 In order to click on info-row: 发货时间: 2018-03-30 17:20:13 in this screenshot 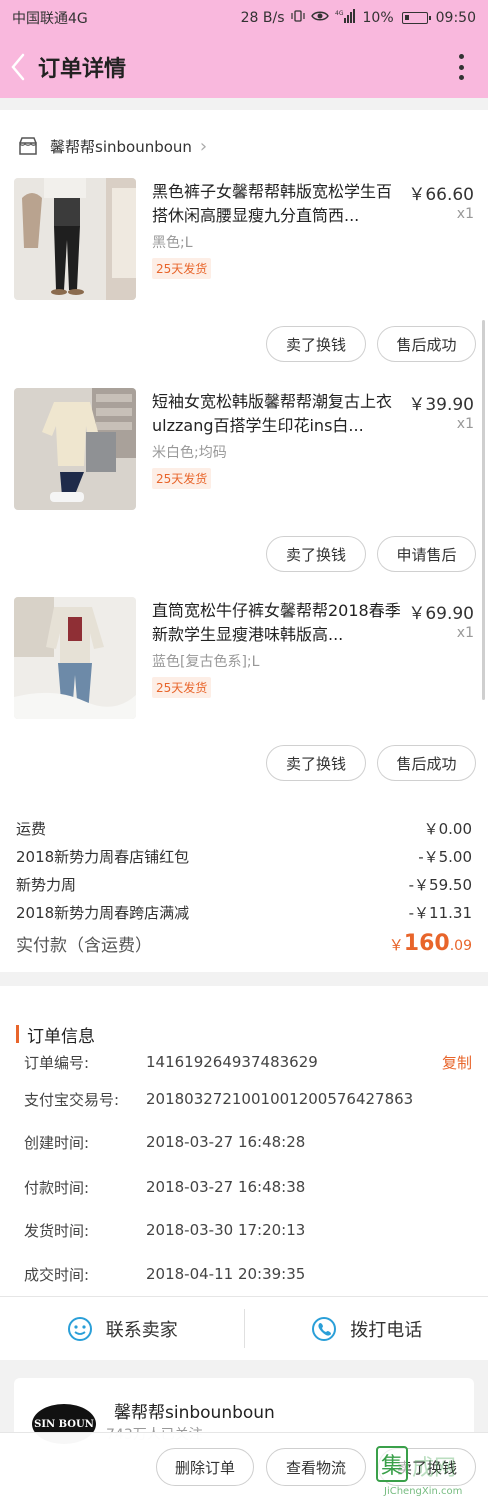, I will do `click(244, 1230)`.